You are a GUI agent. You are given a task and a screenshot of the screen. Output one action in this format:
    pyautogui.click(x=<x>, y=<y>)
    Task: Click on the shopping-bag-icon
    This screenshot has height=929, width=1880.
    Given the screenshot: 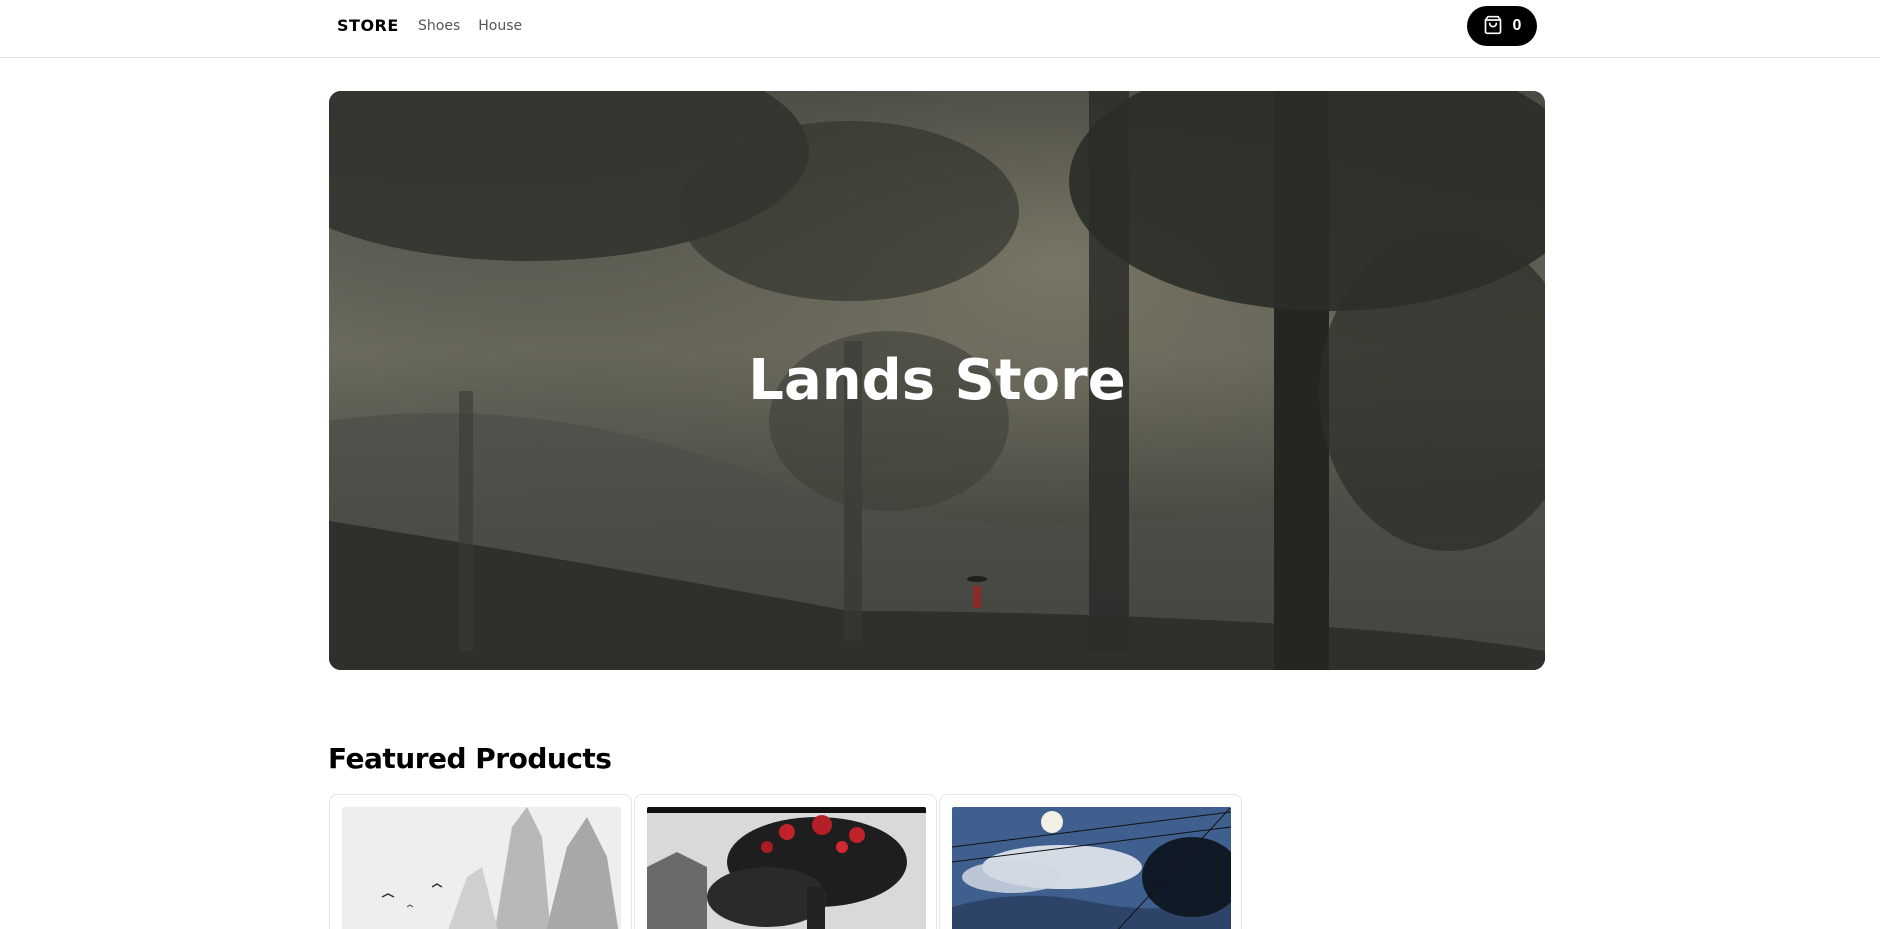 What is the action you would take?
    pyautogui.click(x=1493, y=26)
    